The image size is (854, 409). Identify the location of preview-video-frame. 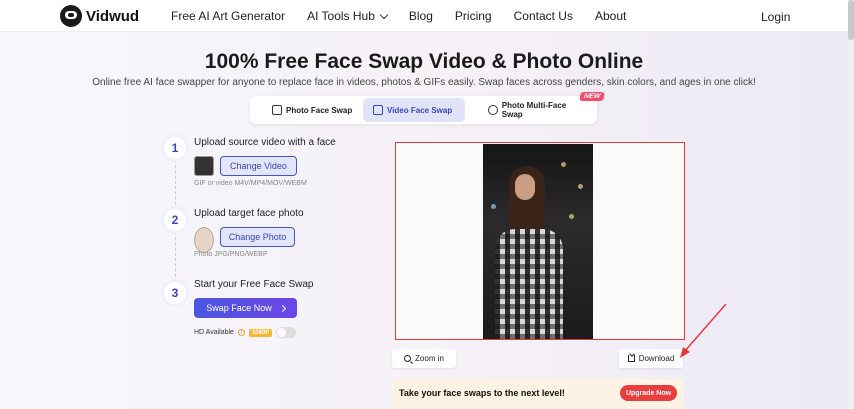
(538, 241).